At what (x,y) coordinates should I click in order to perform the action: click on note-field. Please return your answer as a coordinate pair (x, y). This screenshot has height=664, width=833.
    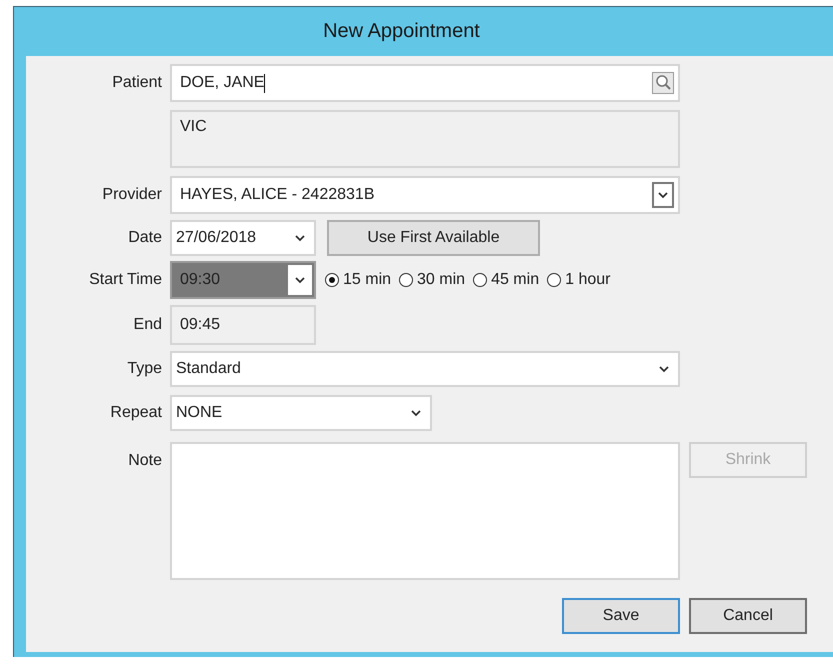
    Looking at the image, I should click on (425, 511).